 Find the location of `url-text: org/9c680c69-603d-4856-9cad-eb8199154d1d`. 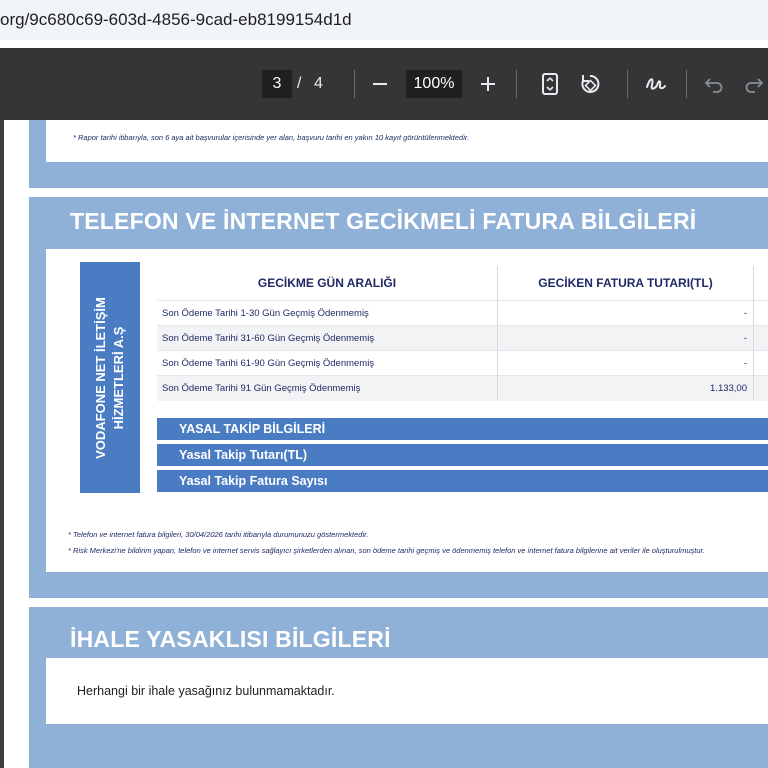

url-text: org/9c680c69-603d-4856-9cad-eb8199154d1d is located at coordinates (384, 20).